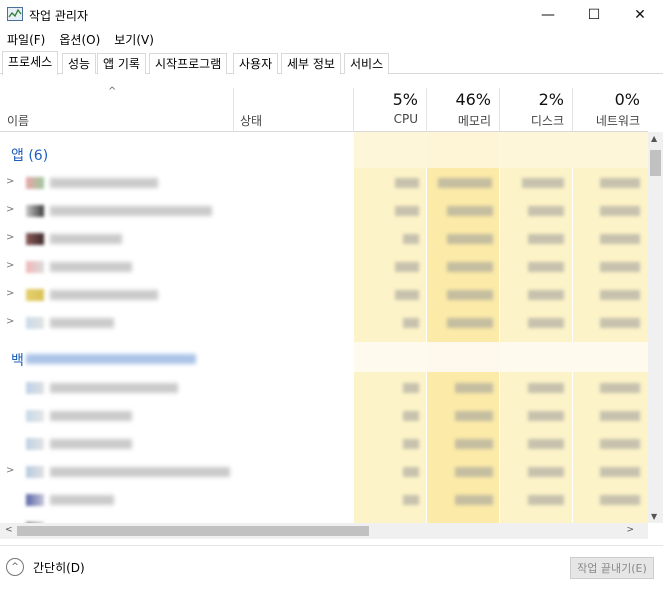 Image resolution: width=663 pixels, height=589 pixels. Describe the element at coordinates (134, 40) in the screenshot. I see `menu-view: 보기(V)` at that location.